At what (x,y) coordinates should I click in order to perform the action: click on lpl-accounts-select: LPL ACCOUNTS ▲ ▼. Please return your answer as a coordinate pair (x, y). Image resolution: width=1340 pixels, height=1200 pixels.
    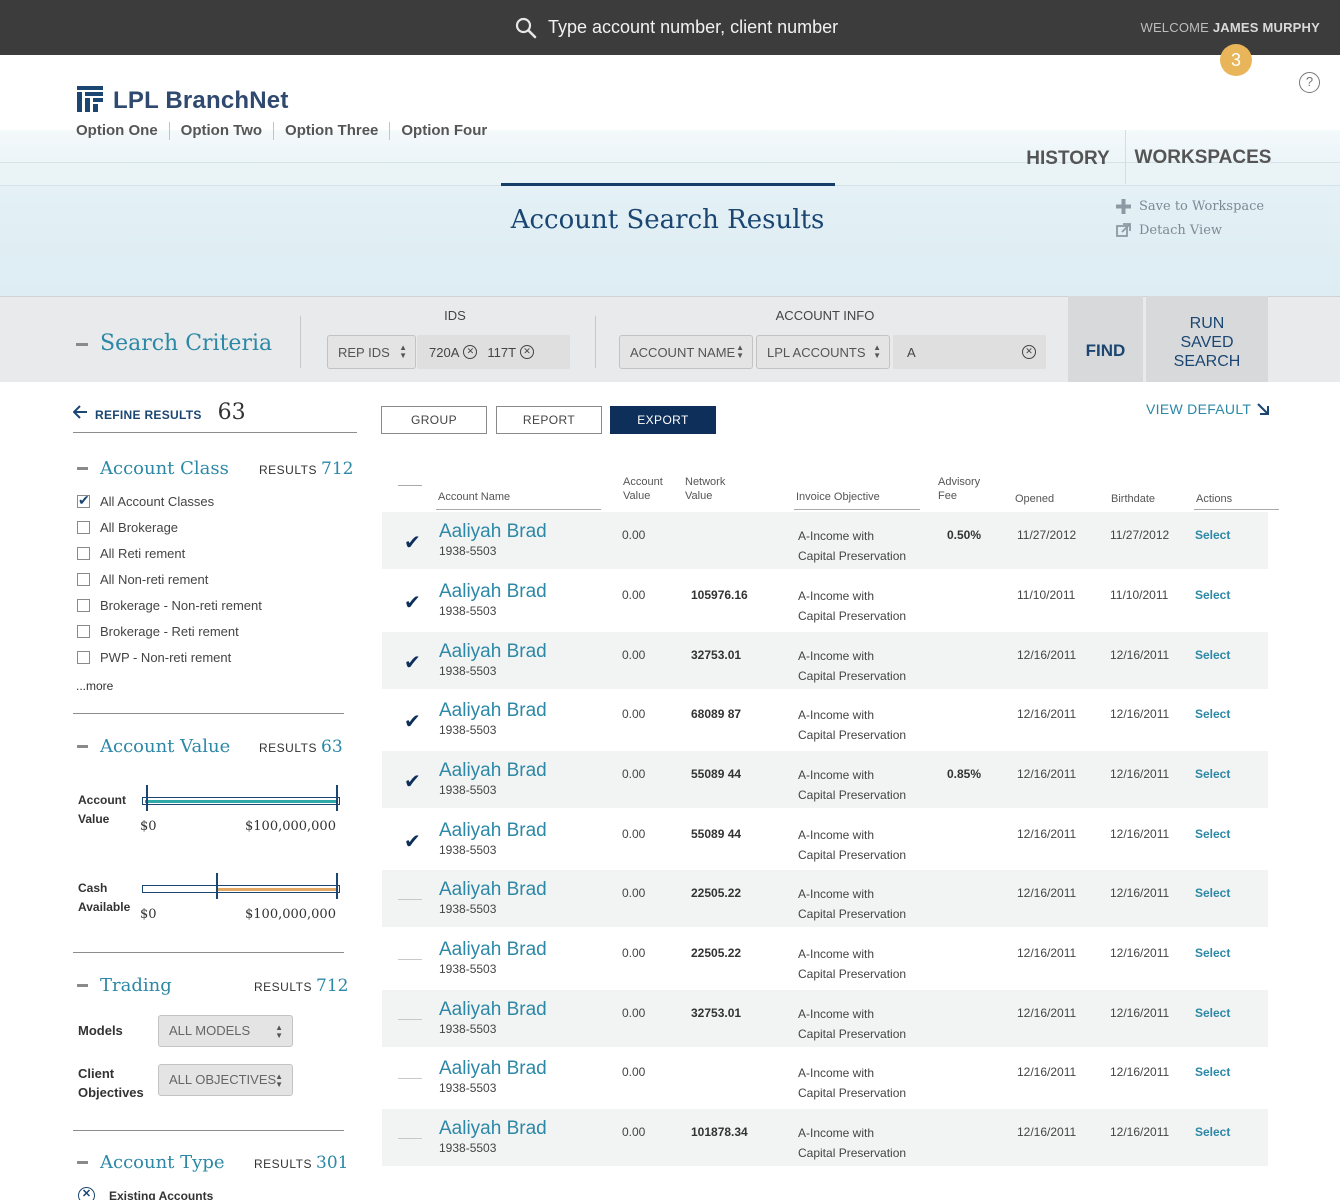
    Looking at the image, I should click on (823, 352).